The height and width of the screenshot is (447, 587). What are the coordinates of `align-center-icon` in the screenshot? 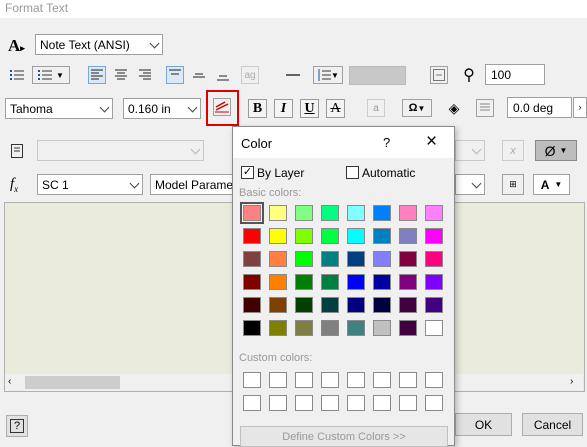 It's located at (121, 75).